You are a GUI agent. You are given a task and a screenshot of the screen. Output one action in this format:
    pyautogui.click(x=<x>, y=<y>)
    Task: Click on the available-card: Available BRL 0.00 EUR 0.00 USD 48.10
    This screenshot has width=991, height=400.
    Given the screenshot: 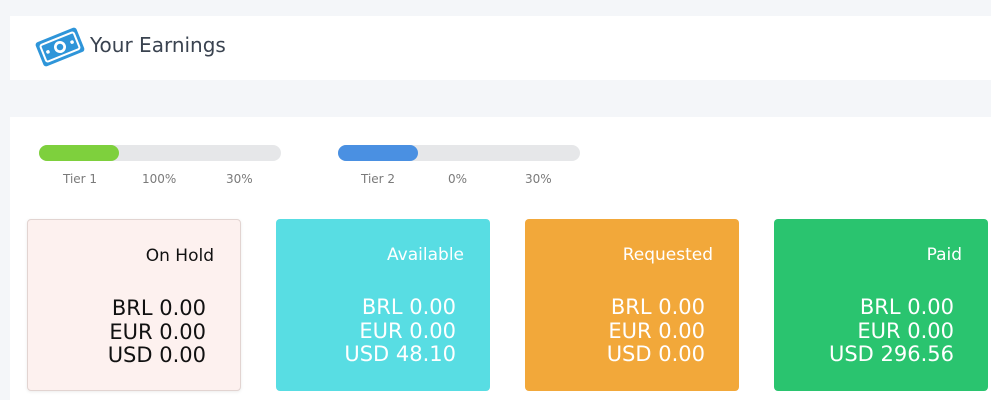 What is the action you would take?
    pyautogui.click(x=383, y=305)
    